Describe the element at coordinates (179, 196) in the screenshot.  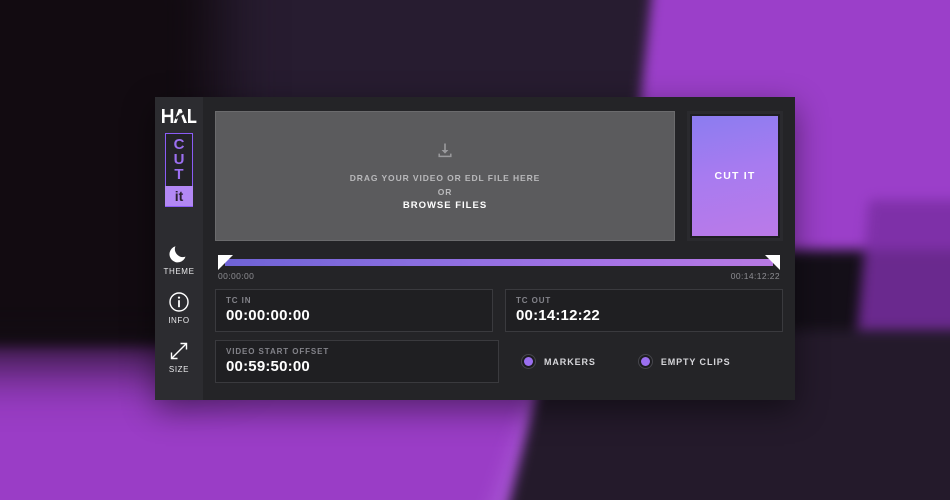
I see `brand-it-badge: it` at that location.